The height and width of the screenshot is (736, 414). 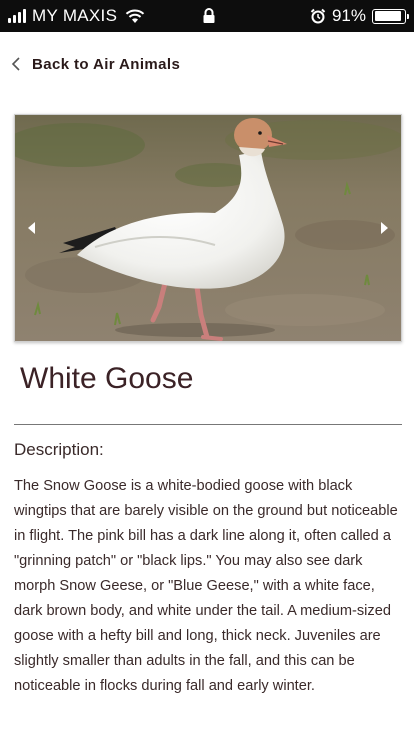 I want to click on chevron-left-icon, so click(x=15, y=64).